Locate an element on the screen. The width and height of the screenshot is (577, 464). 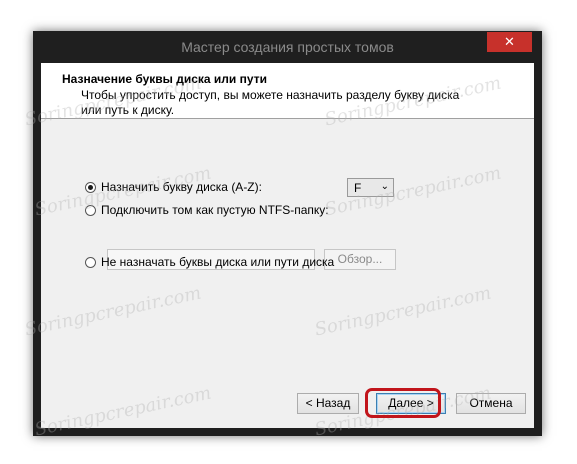
next-button-highlight is located at coordinates (403, 403).